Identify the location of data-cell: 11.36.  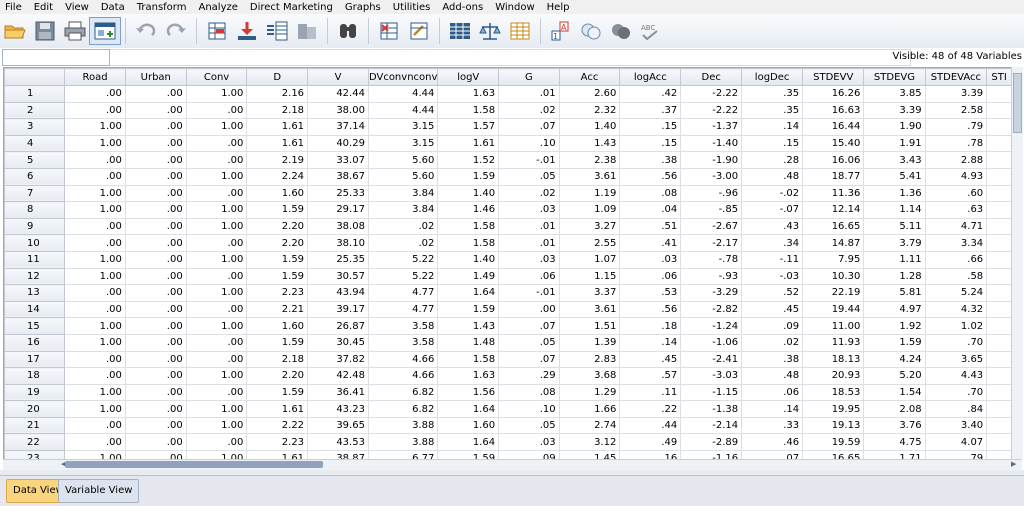
(833, 193).